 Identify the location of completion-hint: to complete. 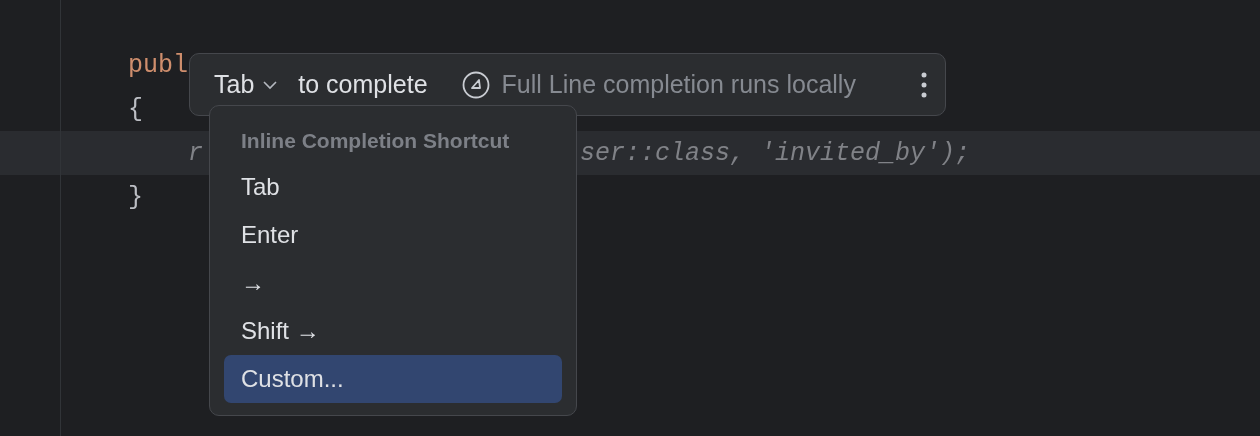
(363, 84).